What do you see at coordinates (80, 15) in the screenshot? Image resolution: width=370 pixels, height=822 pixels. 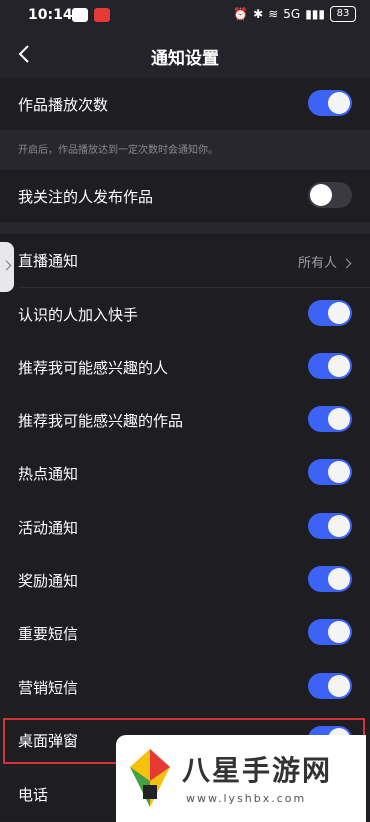 I see `wechat-icon` at bounding box center [80, 15].